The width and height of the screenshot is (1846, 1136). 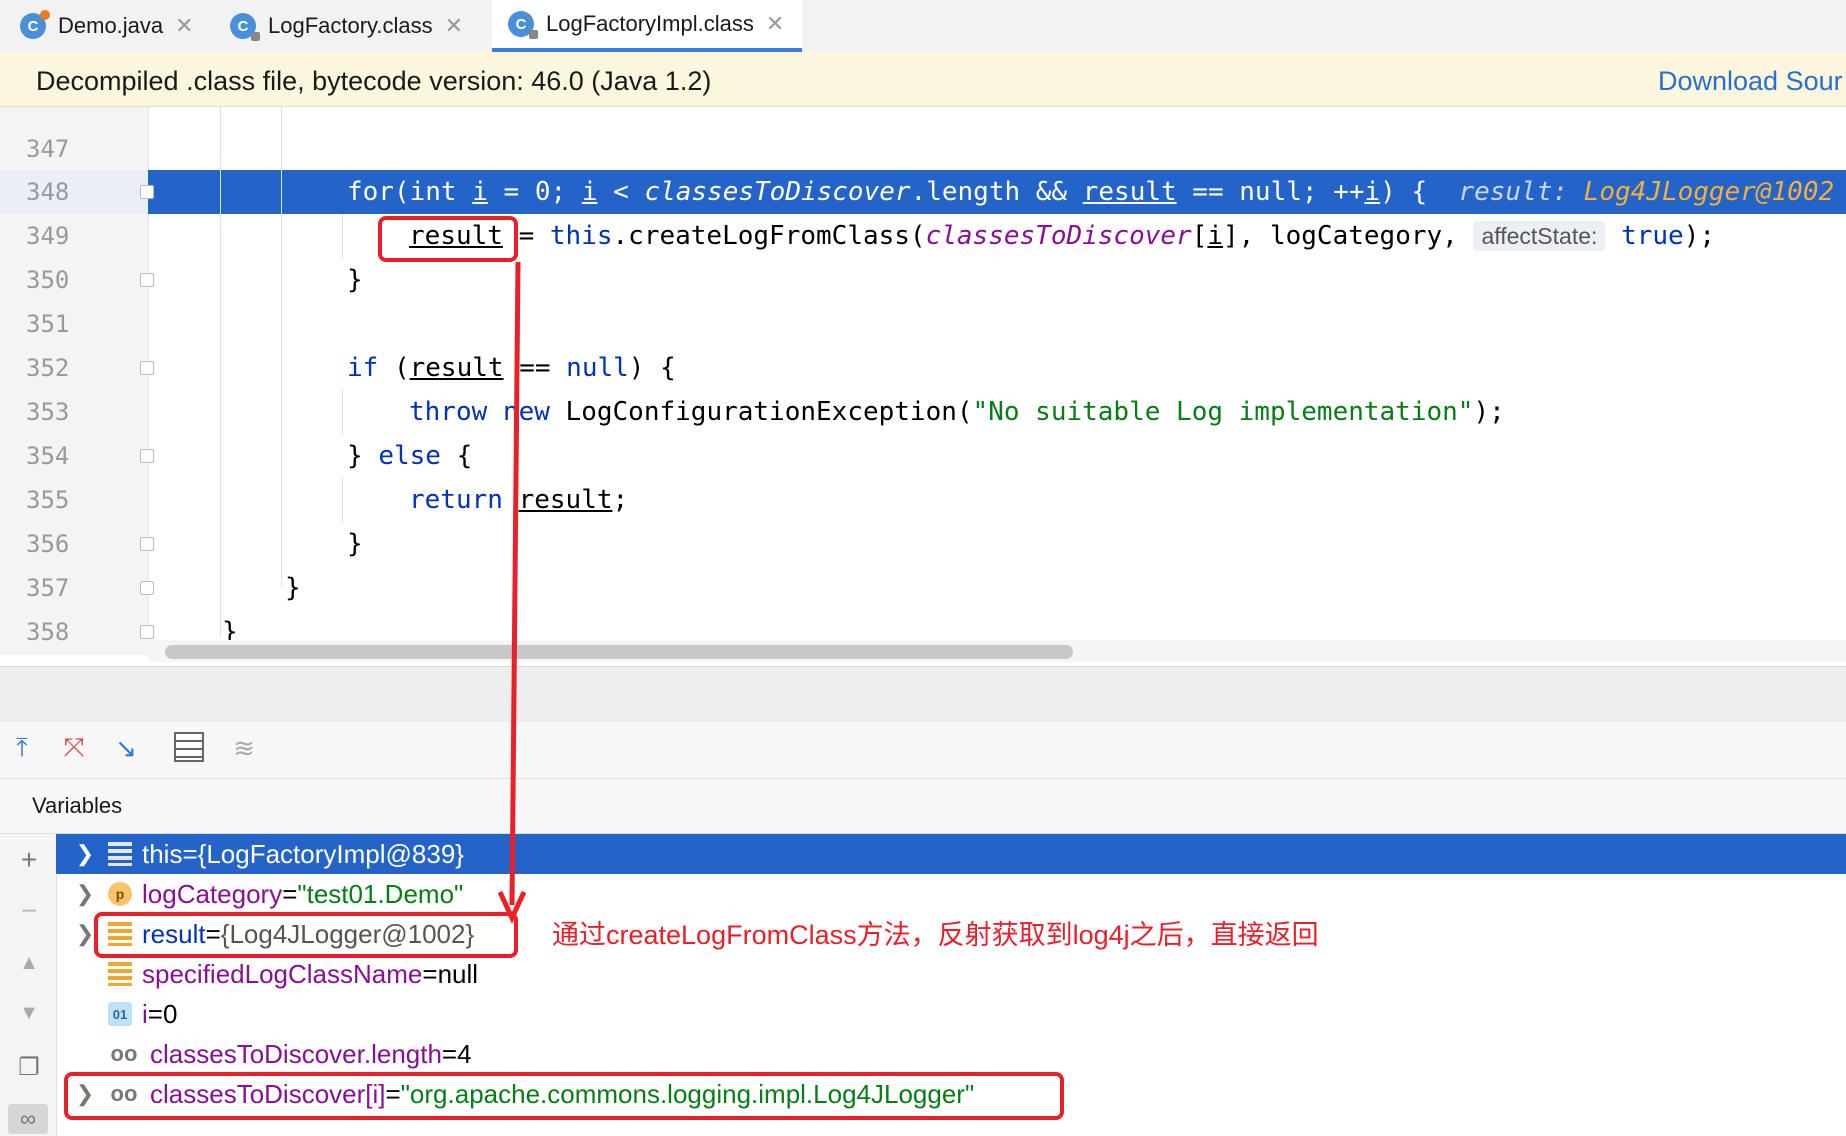 I want to click on annotation-arrow, so click(x=512, y=592).